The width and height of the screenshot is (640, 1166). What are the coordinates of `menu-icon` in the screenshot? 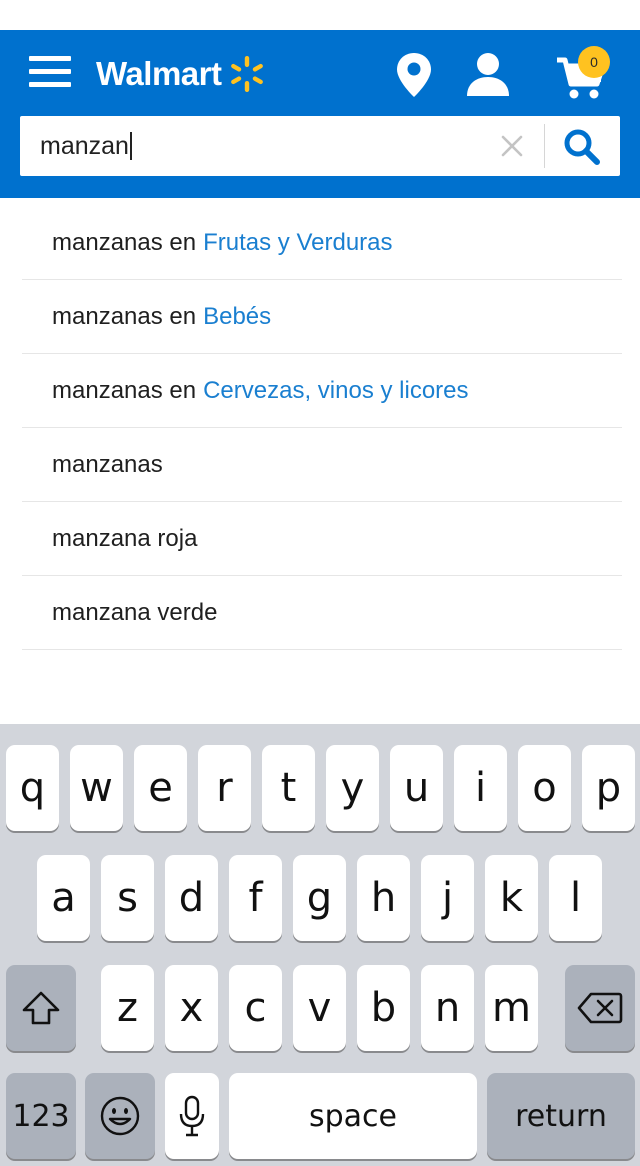 It's located at (50, 72).